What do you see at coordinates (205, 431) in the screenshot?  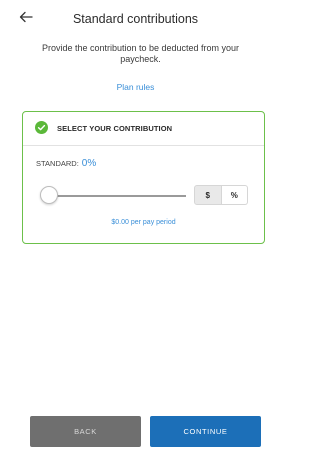 I see `continue-button: CONTINUE` at bounding box center [205, 431].